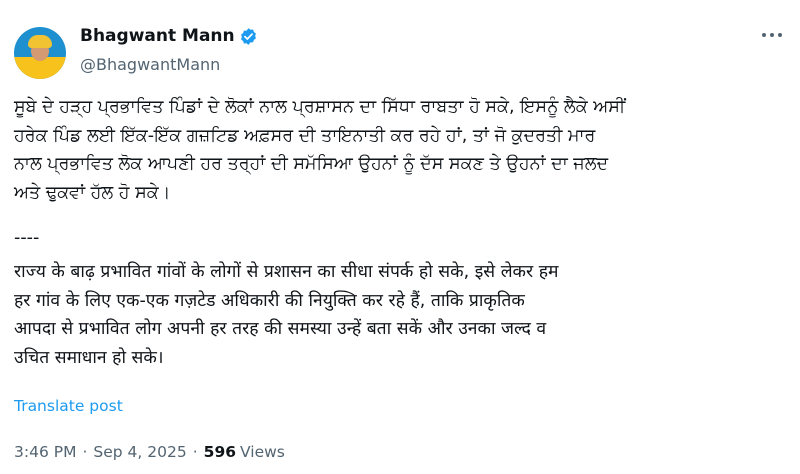 This screenshot has width=800, height=474. Describe the element at coordinates (248, 36) in the screenshot. I see `verified-badge-icon` at that location.